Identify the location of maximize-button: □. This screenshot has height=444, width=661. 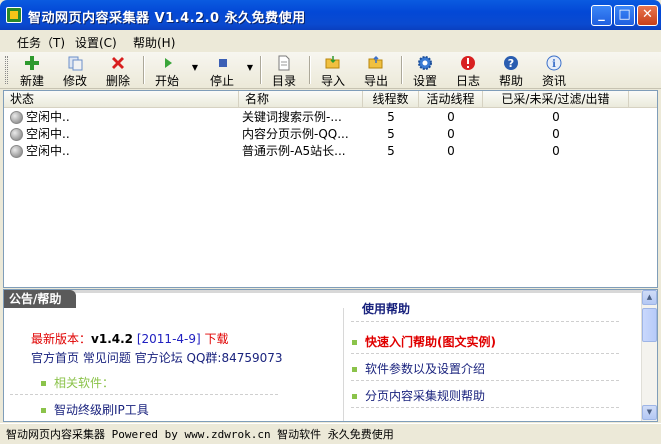
(624, 15).